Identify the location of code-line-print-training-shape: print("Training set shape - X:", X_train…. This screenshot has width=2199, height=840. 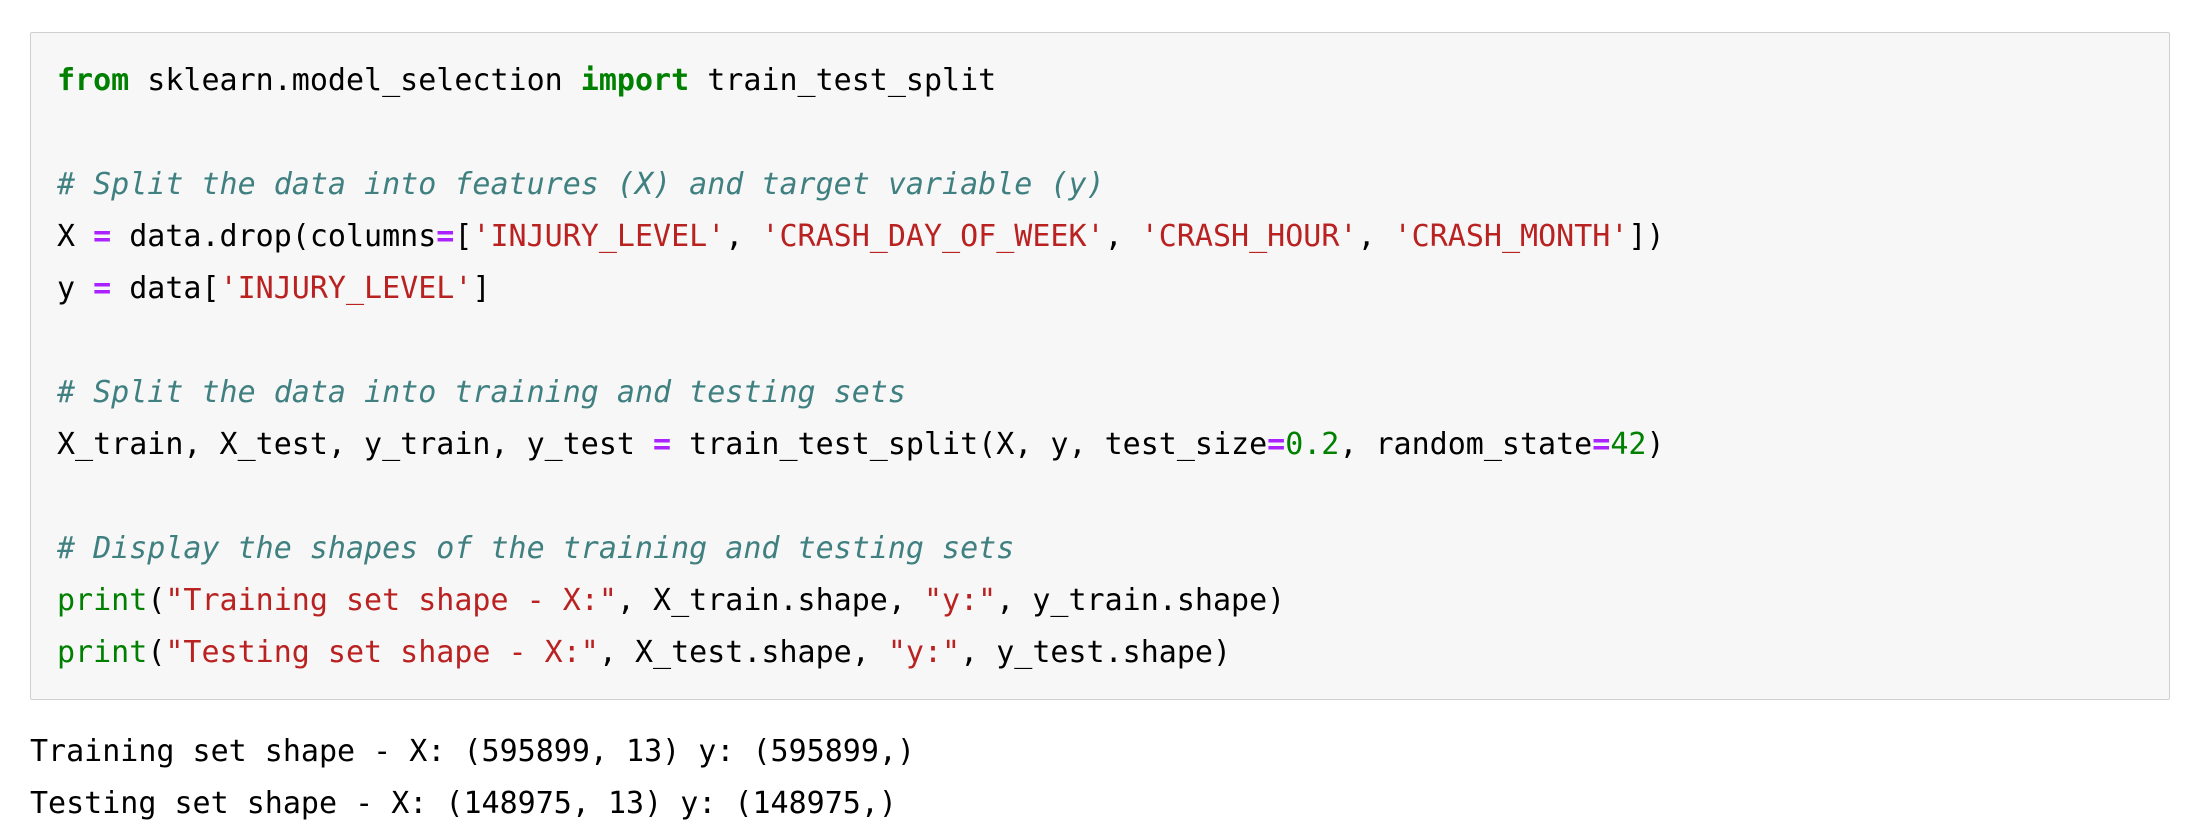
(1113, 601).